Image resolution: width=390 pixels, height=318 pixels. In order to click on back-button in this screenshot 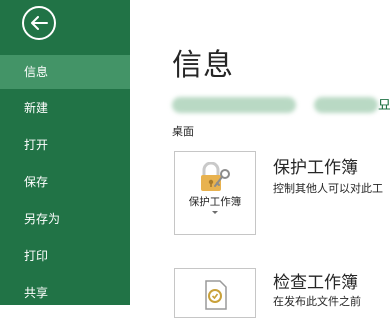, I will do `click(39, 23)`.